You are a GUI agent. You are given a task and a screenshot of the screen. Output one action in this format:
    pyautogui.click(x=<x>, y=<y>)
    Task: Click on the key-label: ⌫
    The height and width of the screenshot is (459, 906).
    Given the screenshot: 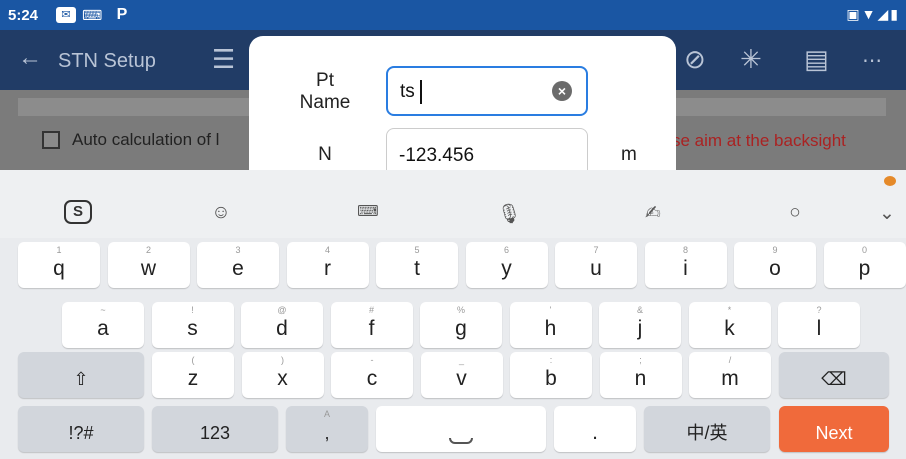 What is the action you would take?
    pyautogui.click(x=834, y=379)
    